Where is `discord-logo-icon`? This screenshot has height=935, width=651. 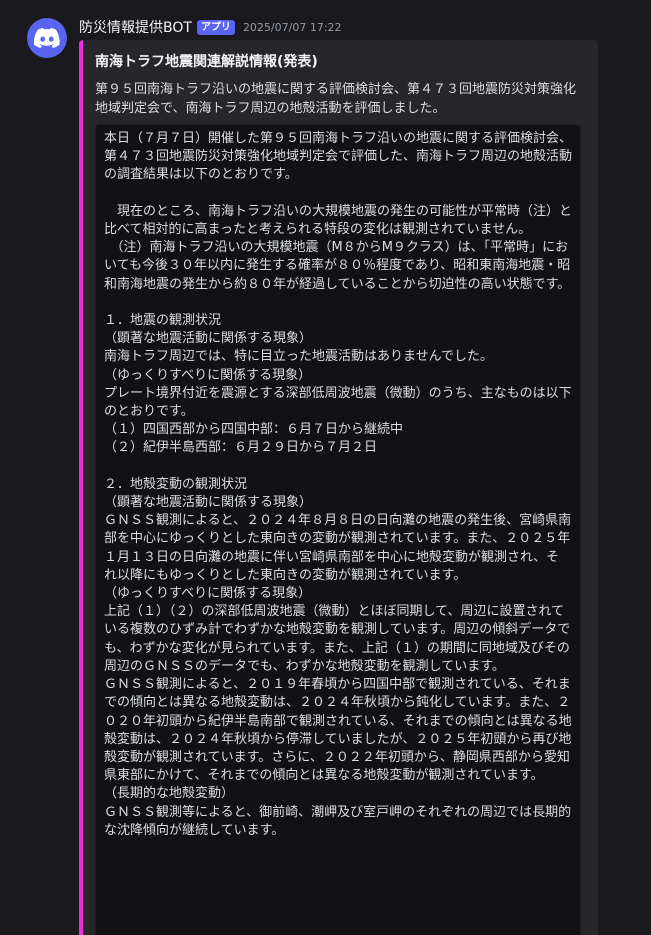 discord-logo-icon is located at coordinates (47, 38).